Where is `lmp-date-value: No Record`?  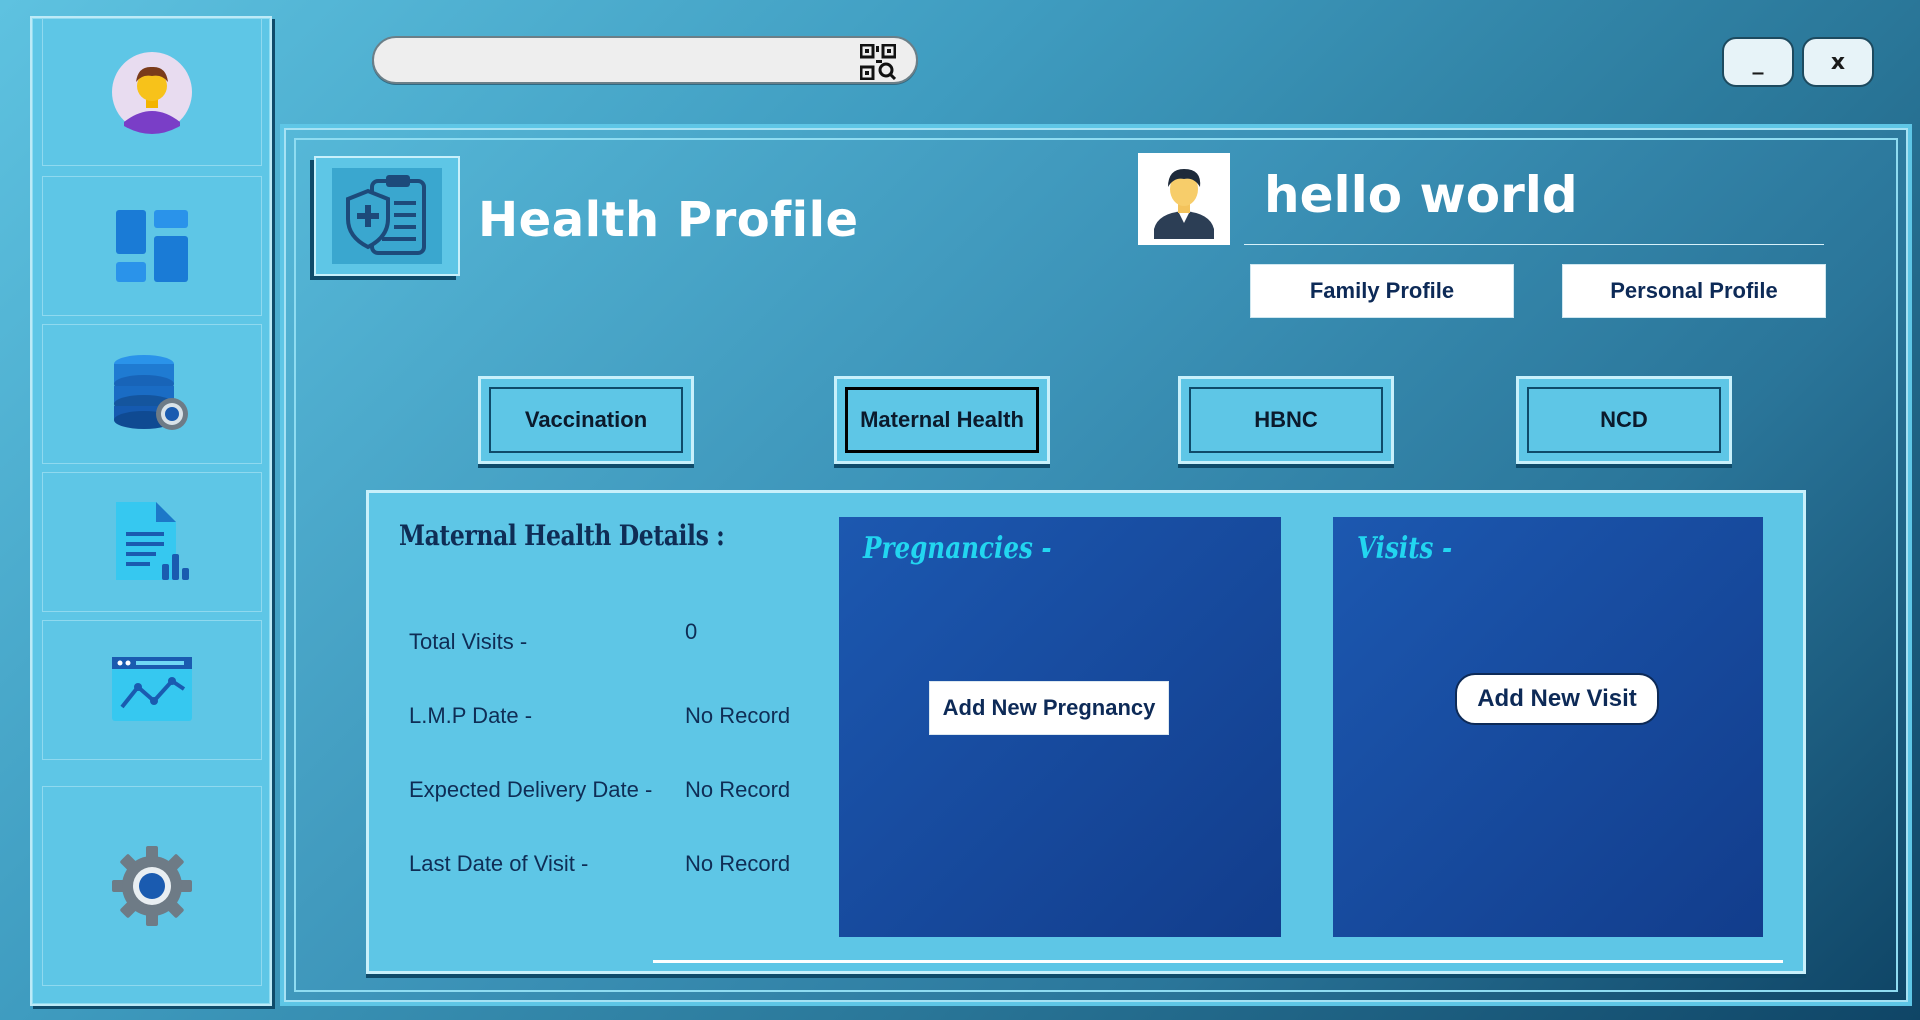 lmp-date-value: No Record is located at coordinates (738, 715).